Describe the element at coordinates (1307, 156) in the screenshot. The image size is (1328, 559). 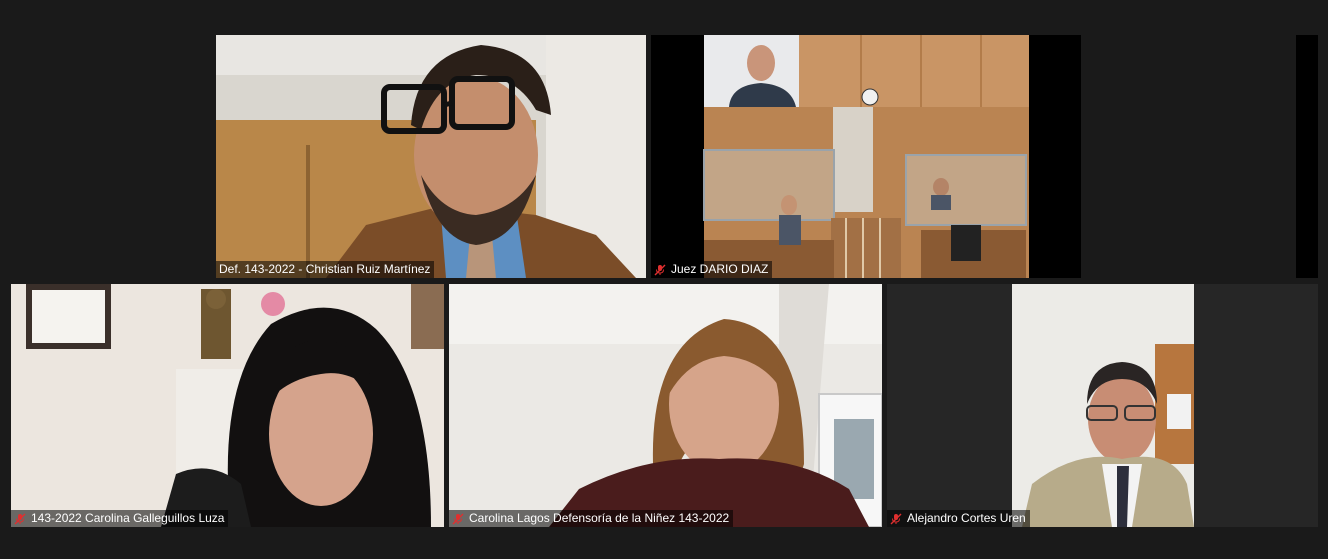
I see `offscreen-tile-edge` at that location.